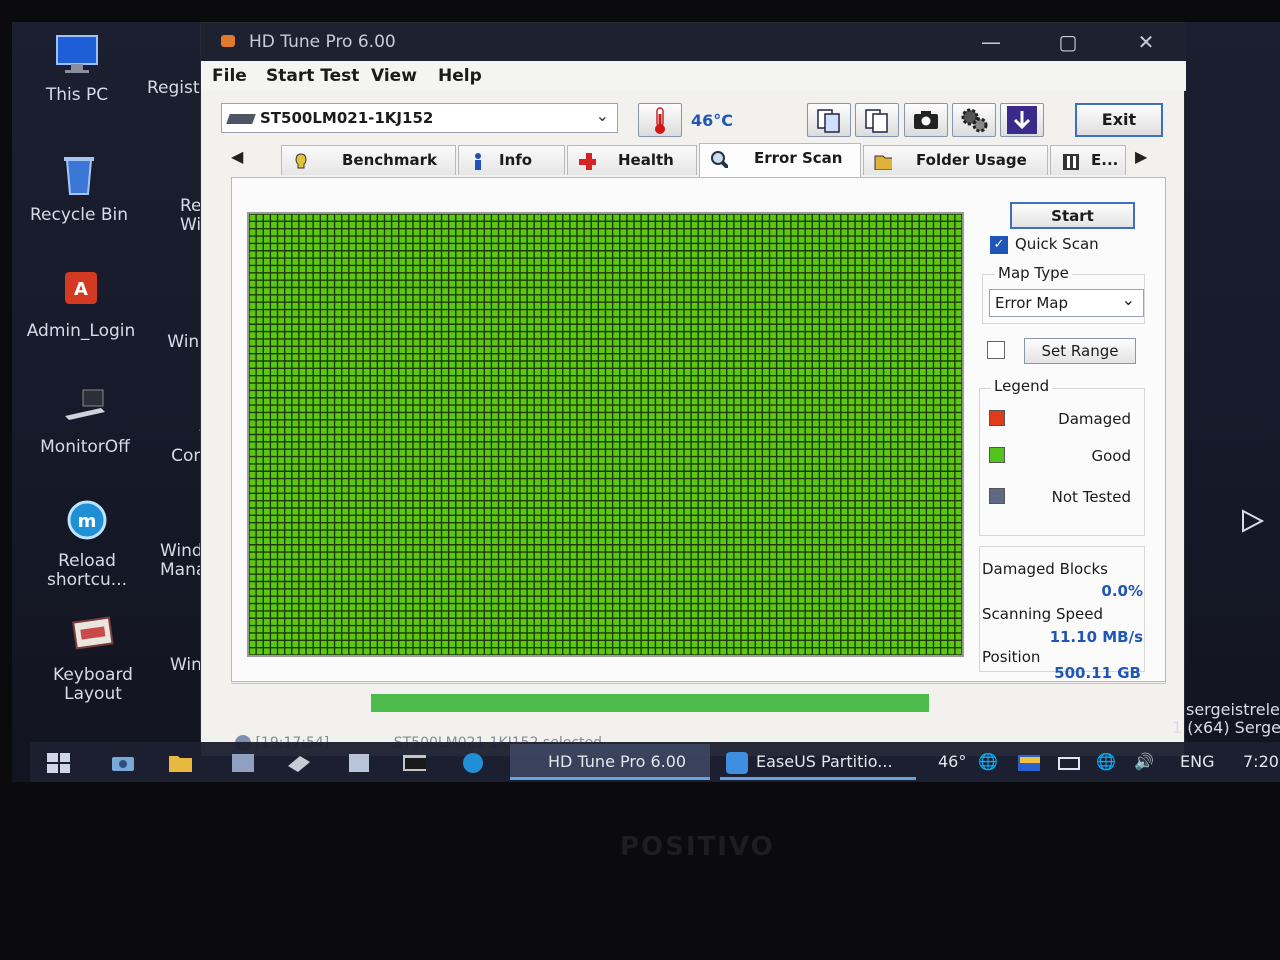 Image resolution: width=1280 pixels, height=960 pixels. Describe the element at coordinates (1080, 351) in the screenshot. I see `set-range-button: Set Range` at that location.